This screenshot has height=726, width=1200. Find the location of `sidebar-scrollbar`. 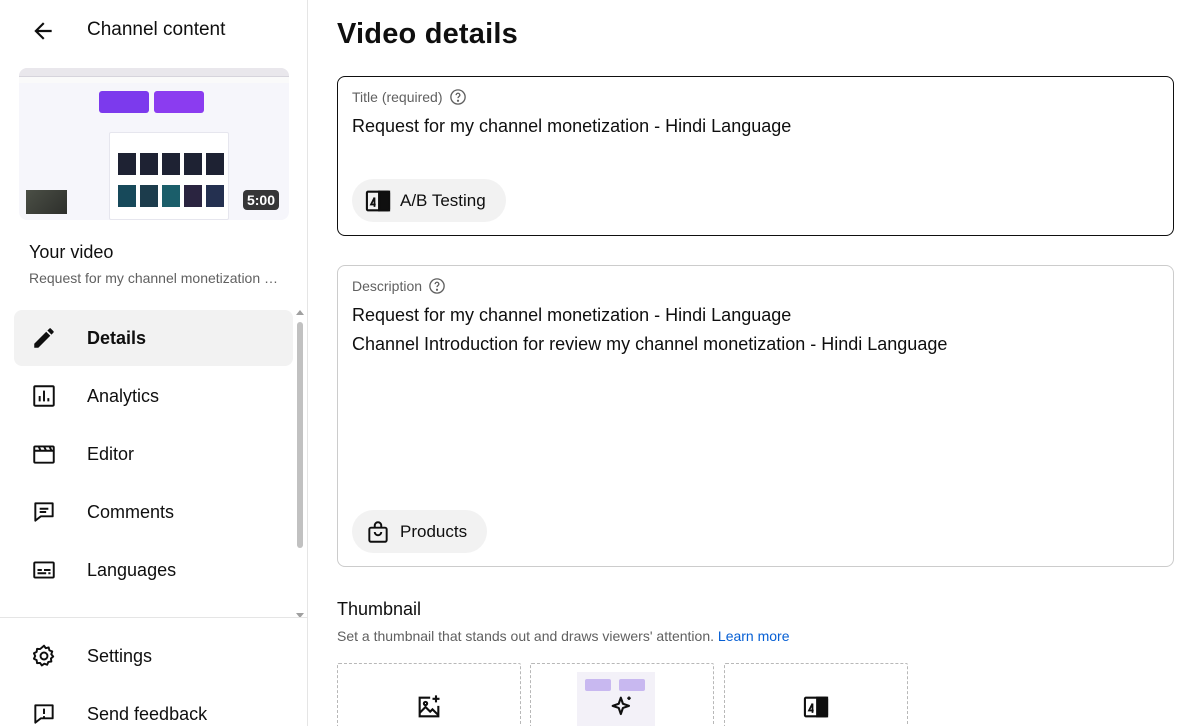

sidebar-scrollbar is located at coordinates (300, 464).